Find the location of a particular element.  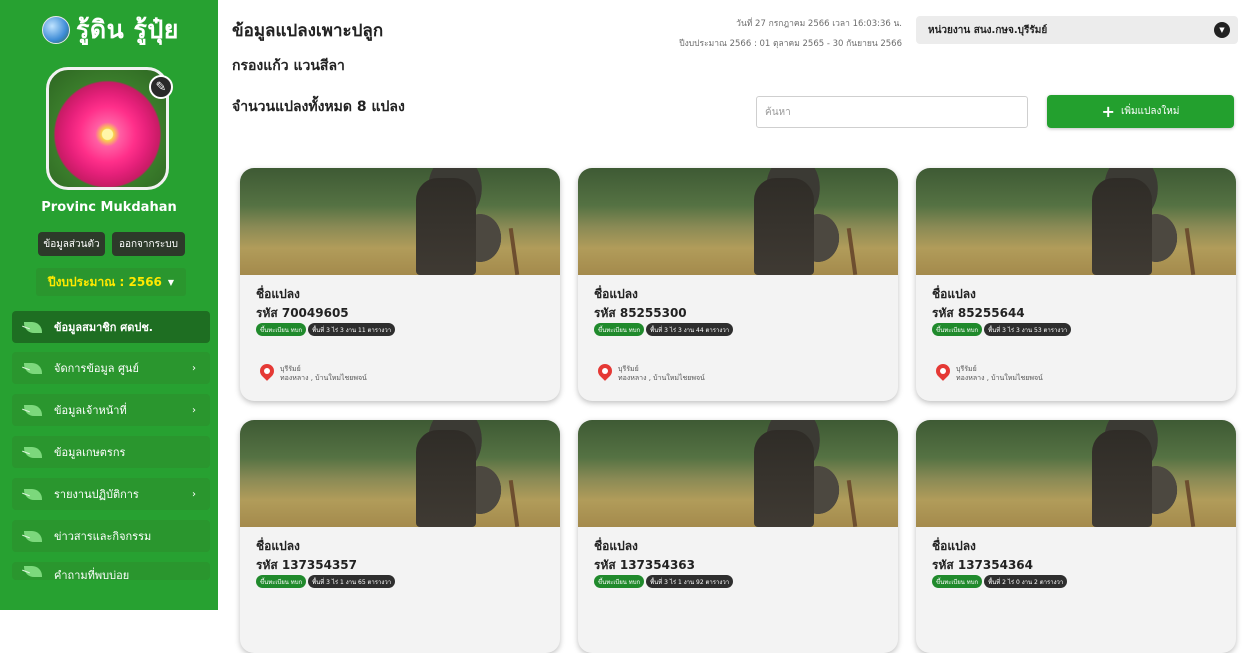

fiscal-year-select: ปีงบประมาณ : 2566 ▼ is located at coordinates (111, 282).